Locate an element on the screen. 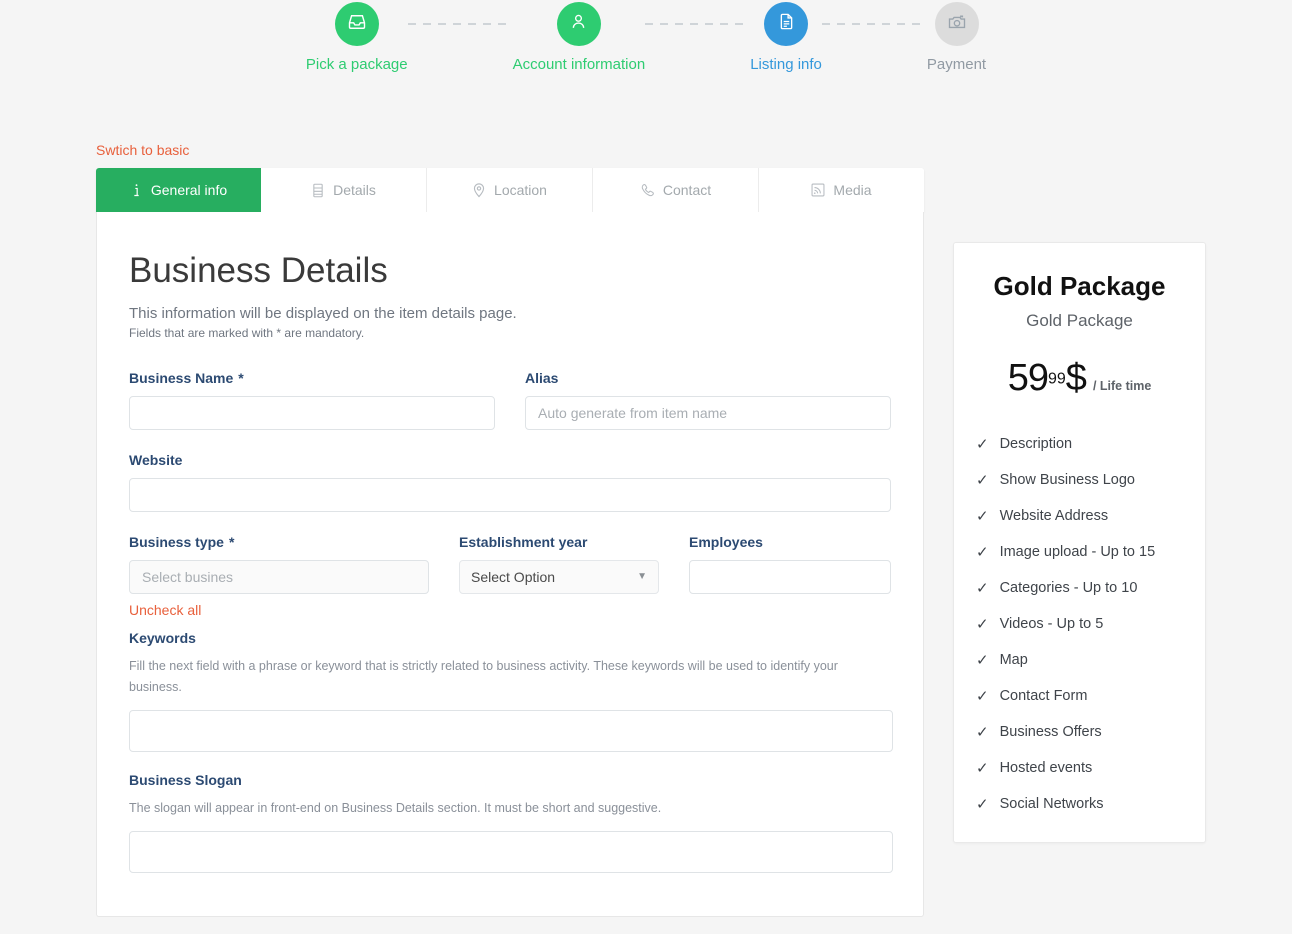  feature-label: Social Networks is located at coordinates (1051, 804).